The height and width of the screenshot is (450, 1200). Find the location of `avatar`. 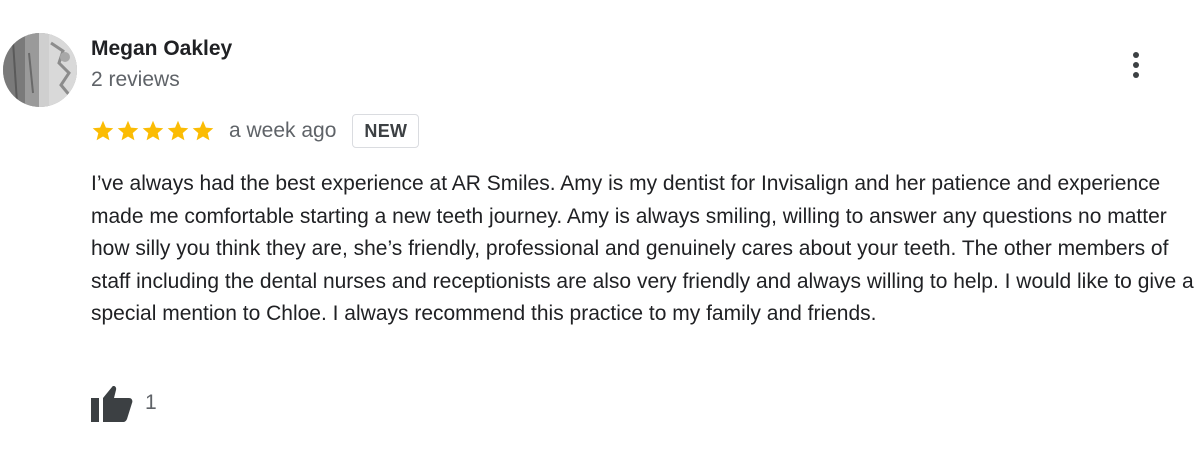

avatar is located at coordinates (40, 70).